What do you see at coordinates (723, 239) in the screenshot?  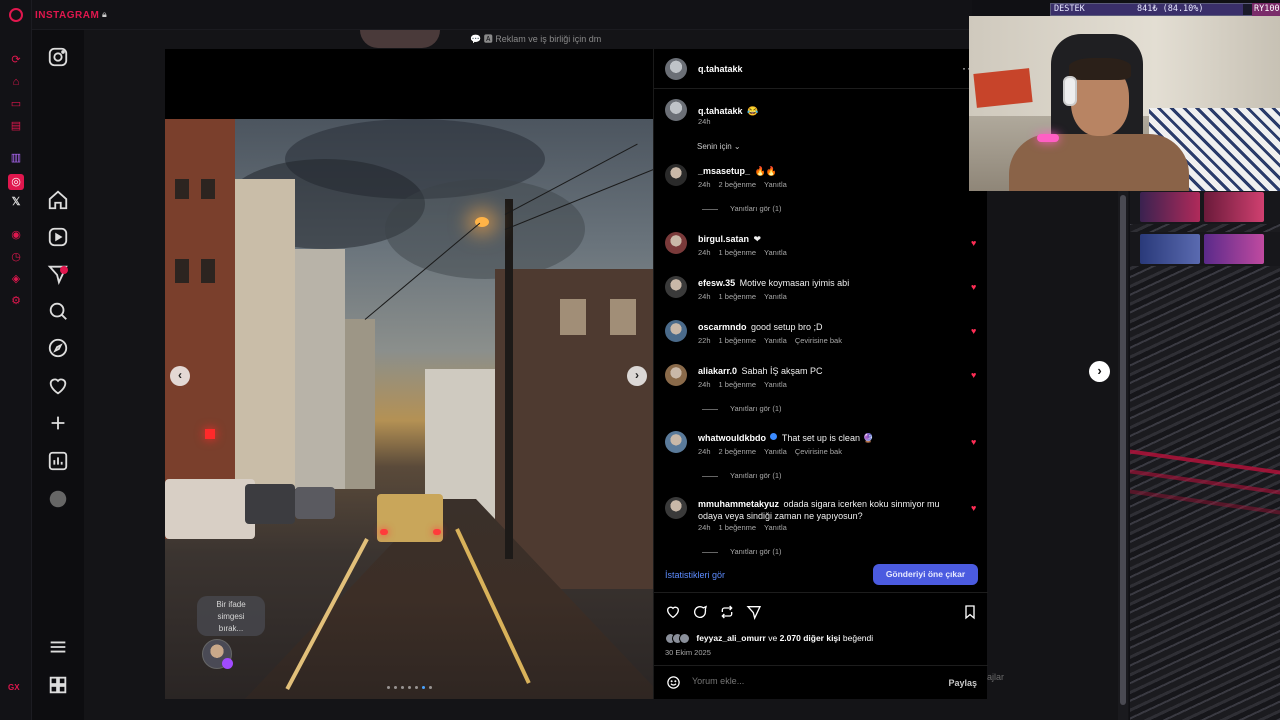 I see `comment-username: birgul.satan` at bounding box center [723, 239].